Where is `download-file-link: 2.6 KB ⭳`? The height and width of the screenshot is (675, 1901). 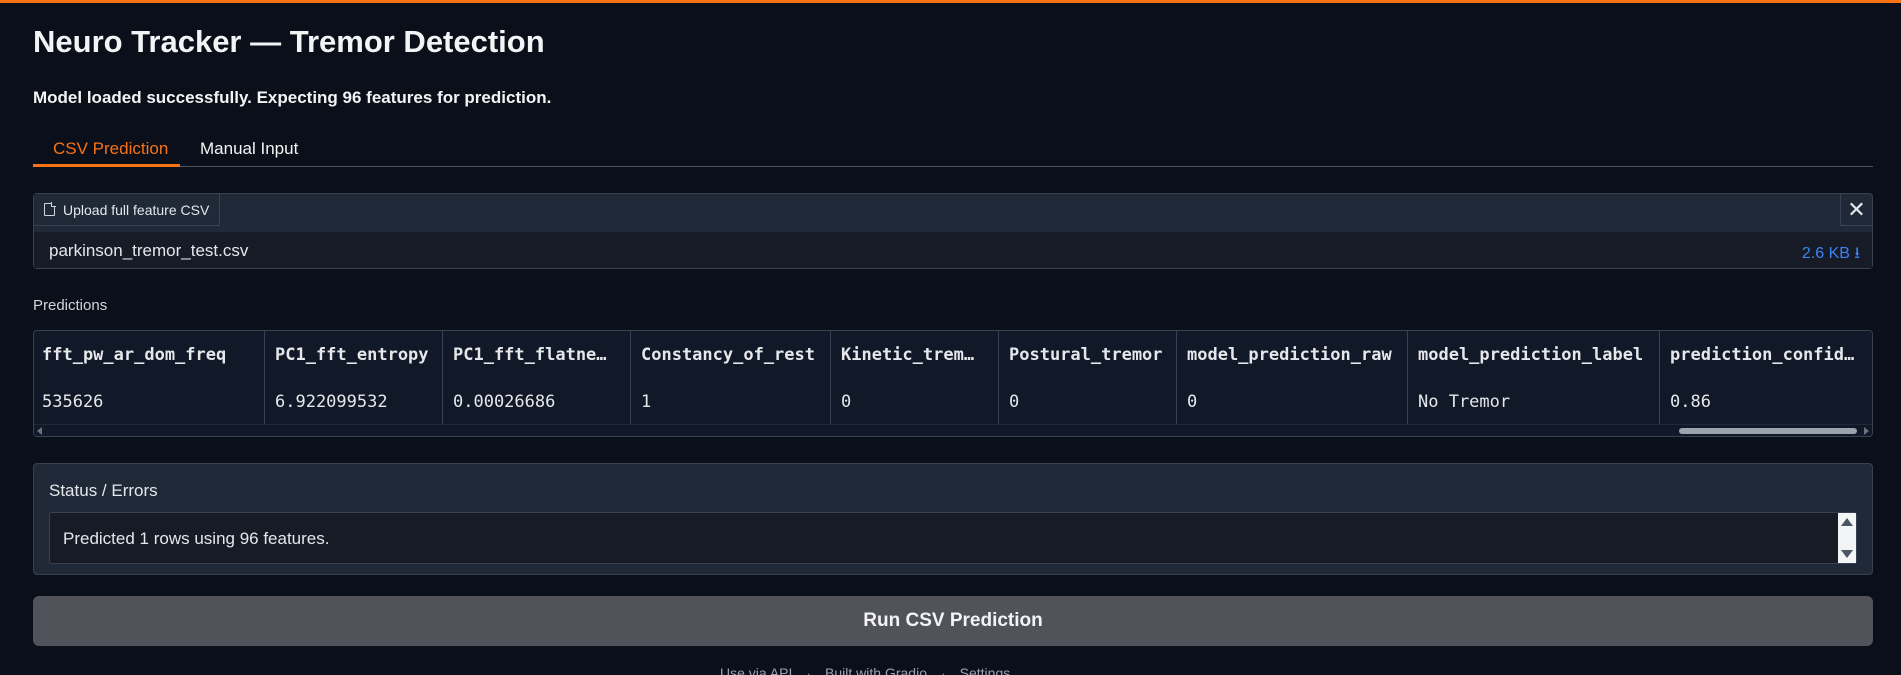
download-file-link: 2.6 KB ⭳ is located at coordinates (1831, 255).